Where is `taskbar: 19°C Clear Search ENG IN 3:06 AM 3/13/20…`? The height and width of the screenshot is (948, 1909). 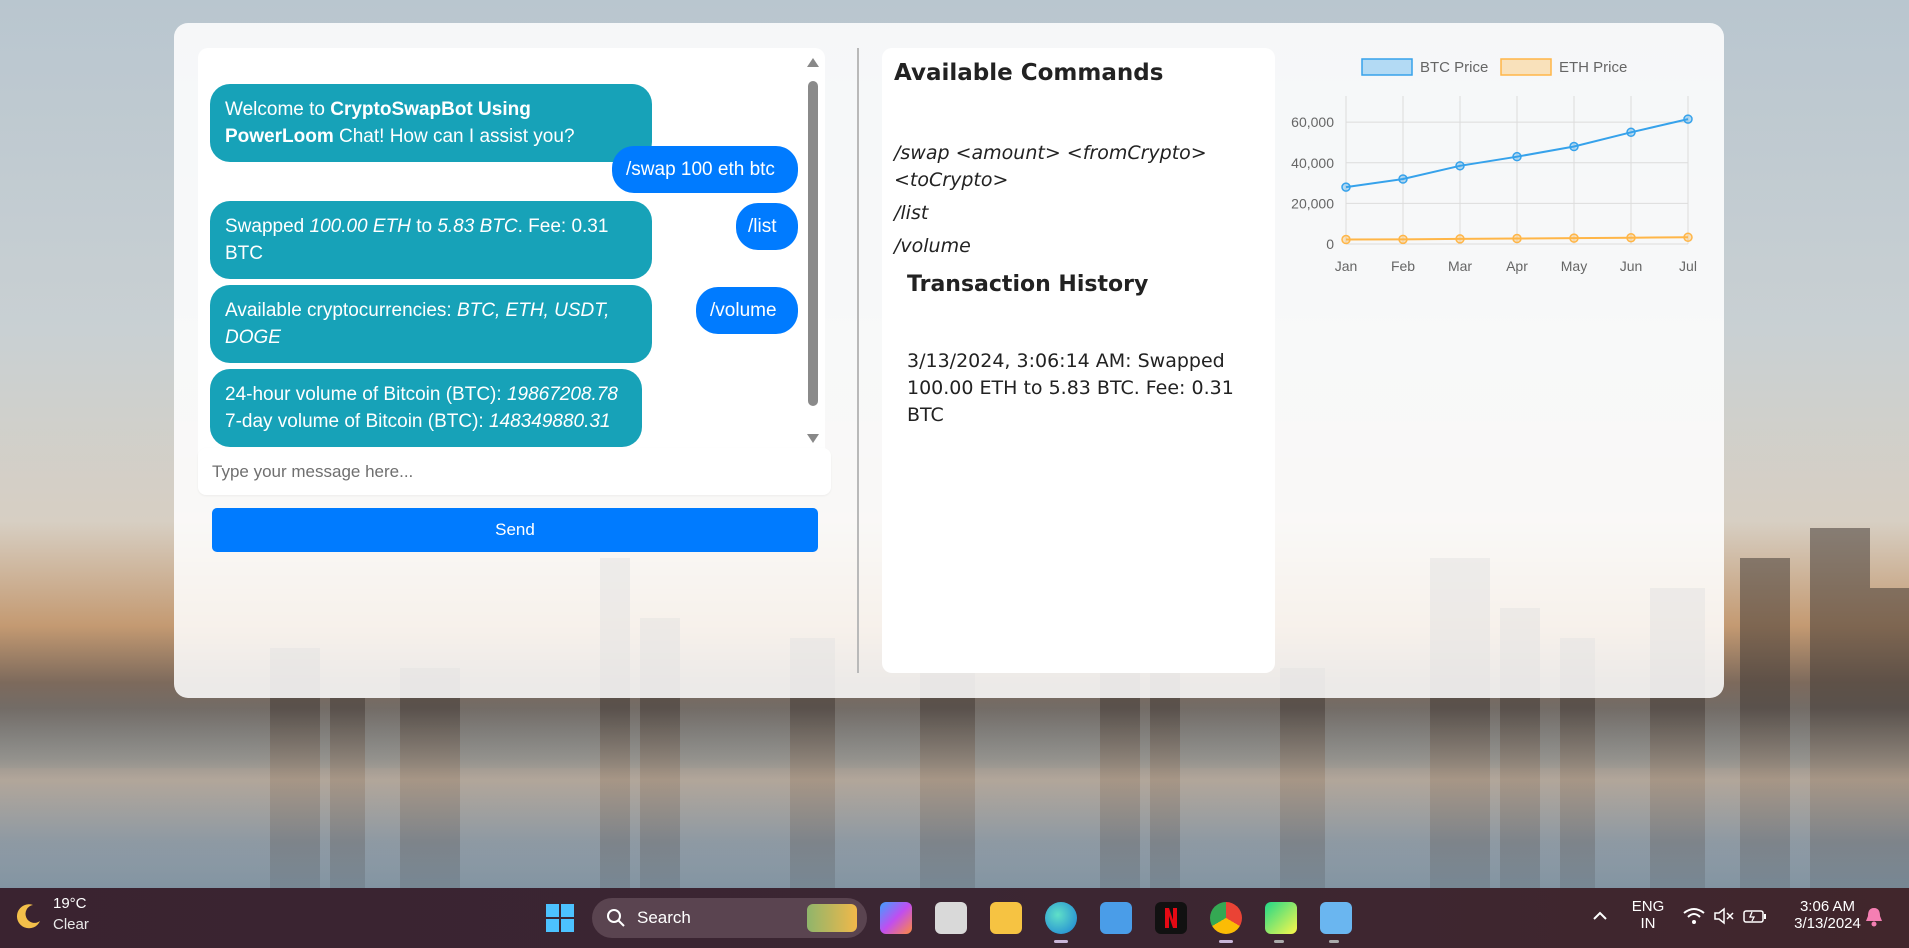 taskbar: 19°C Clear Search ENG IN 3:06 AM 3/13/20… is located at coordinates (954, 918).